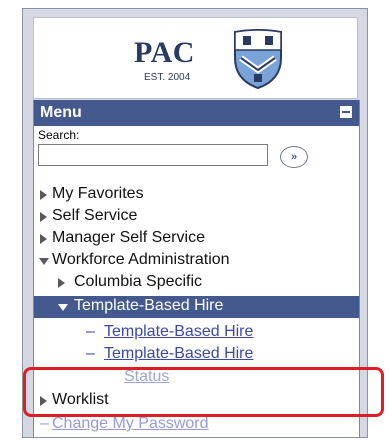 The image size is (390, 445). Describe the element at coordinates (98, 193) in the screenshot. I see `menu-item-label: My Favorites` at that location.